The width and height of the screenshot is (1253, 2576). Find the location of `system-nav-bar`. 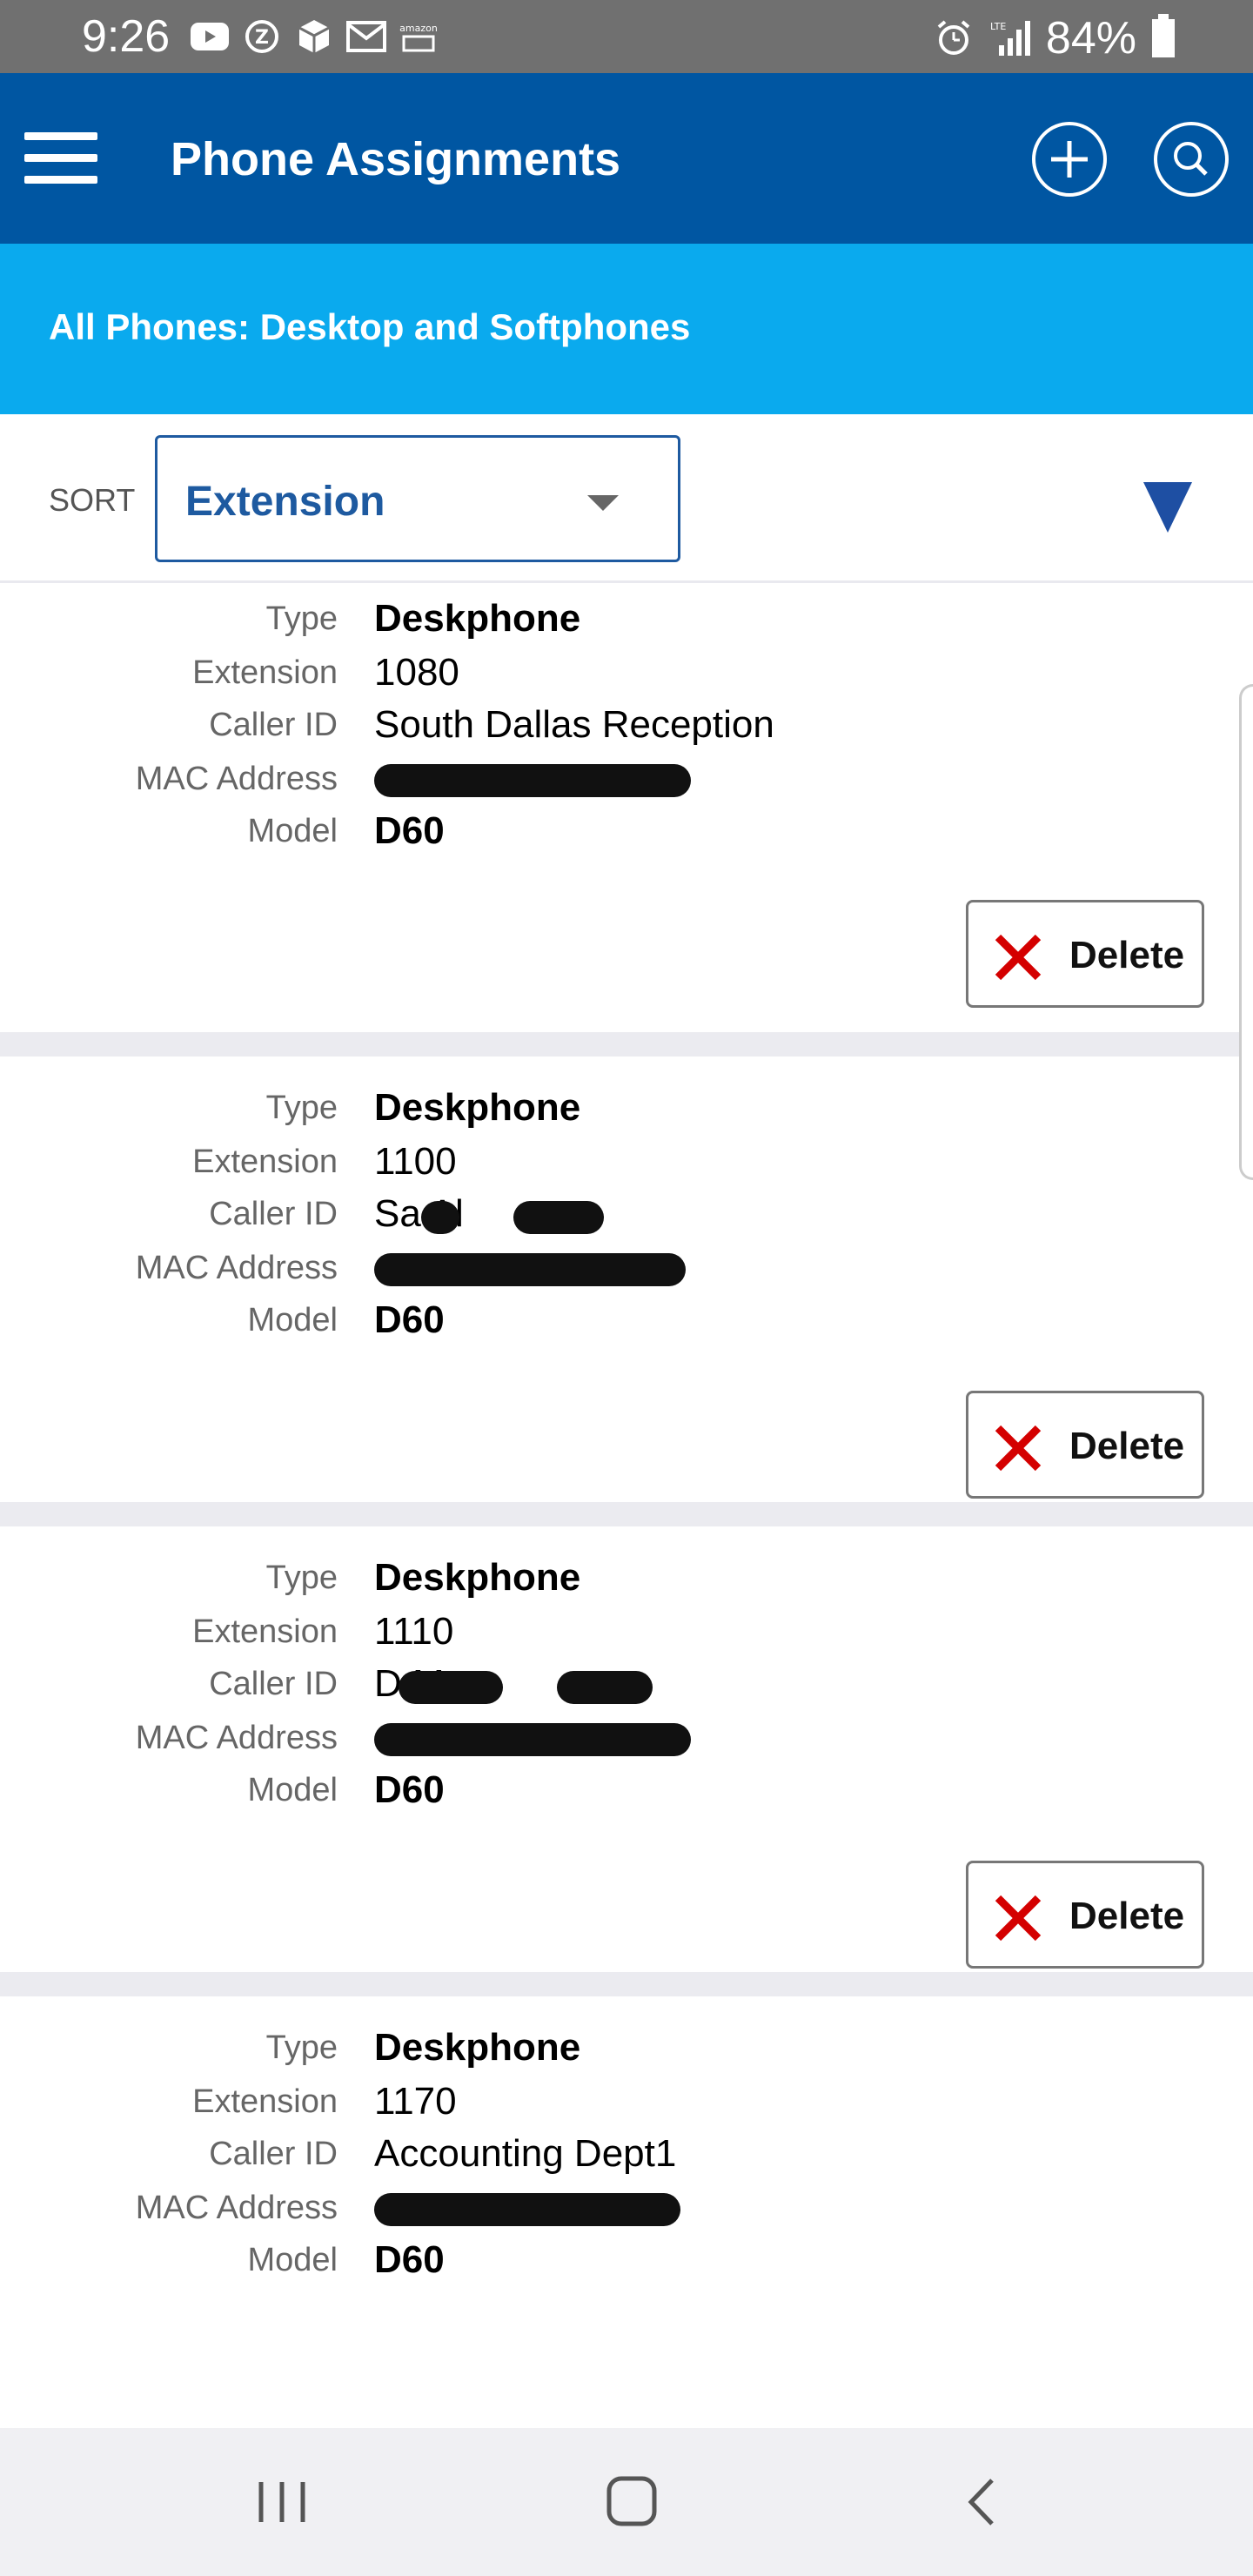

system-nav-bar is located at coordinates (626, 2502).